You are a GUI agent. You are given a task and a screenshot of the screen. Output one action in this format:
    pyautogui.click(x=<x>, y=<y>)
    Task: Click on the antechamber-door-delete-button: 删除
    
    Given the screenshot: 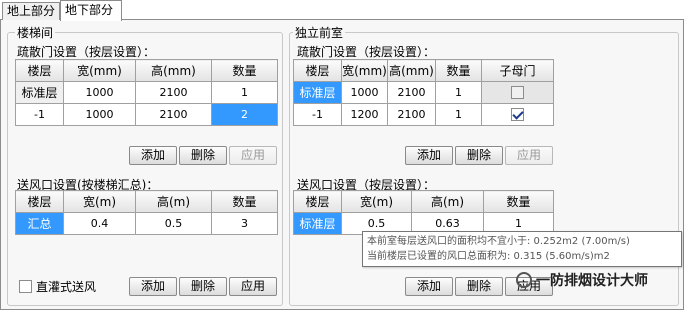 What is the action you would take?
    pyautogui.click(x=479, y=155)
    